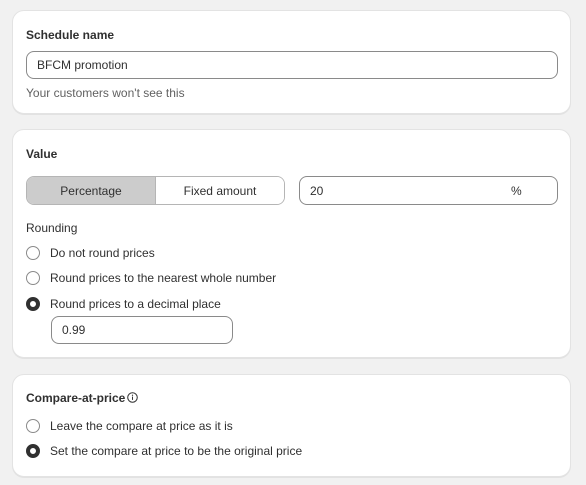 The width and height of the screenshot is (586, 485). I want to click on rounding-option-whole-number: Round prices to the nearest whole number, so click(151, 278).